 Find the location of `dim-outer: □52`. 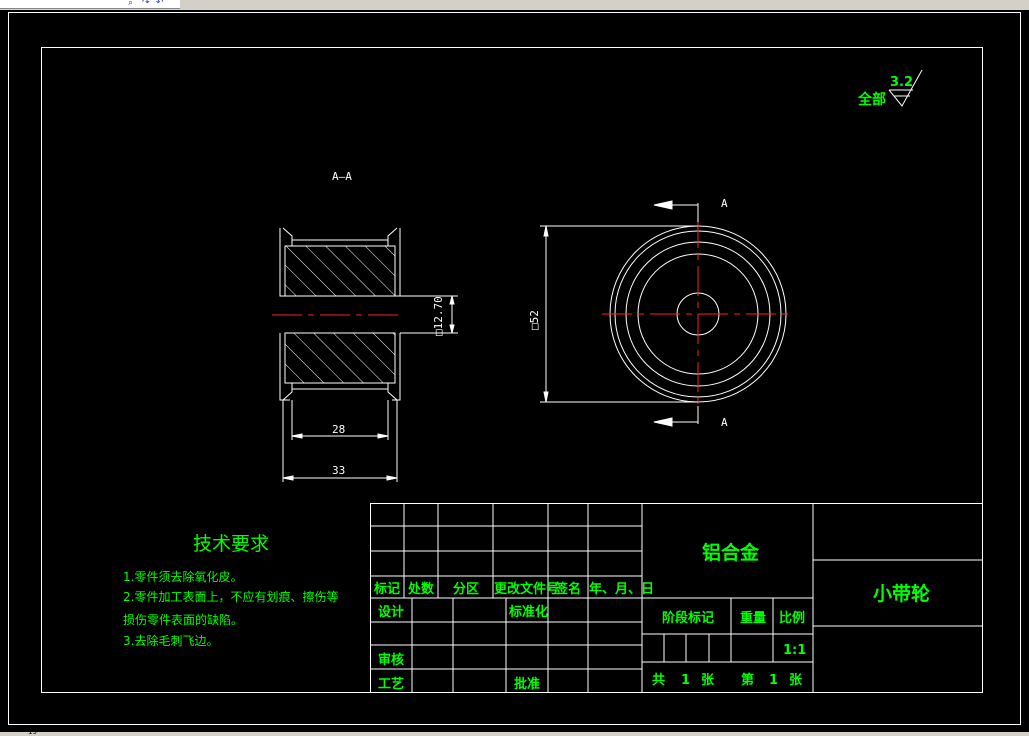

dim-outer: □52 is located at coordinates (534, 320).